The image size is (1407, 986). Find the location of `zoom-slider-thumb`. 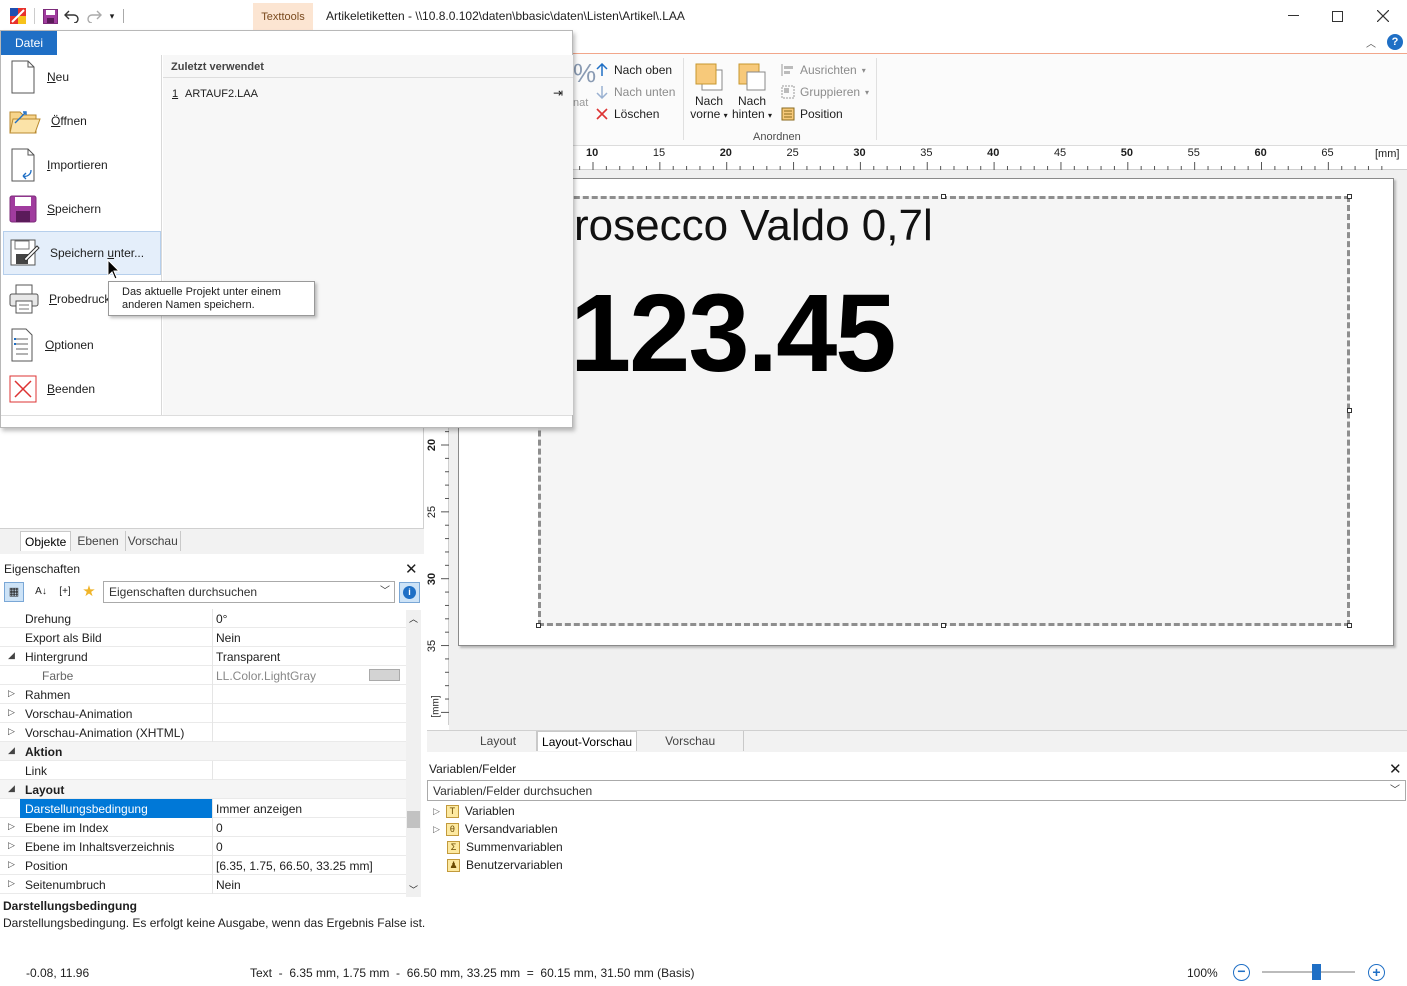

zoom-slider-thumb is located at coordinates (1316, 972).